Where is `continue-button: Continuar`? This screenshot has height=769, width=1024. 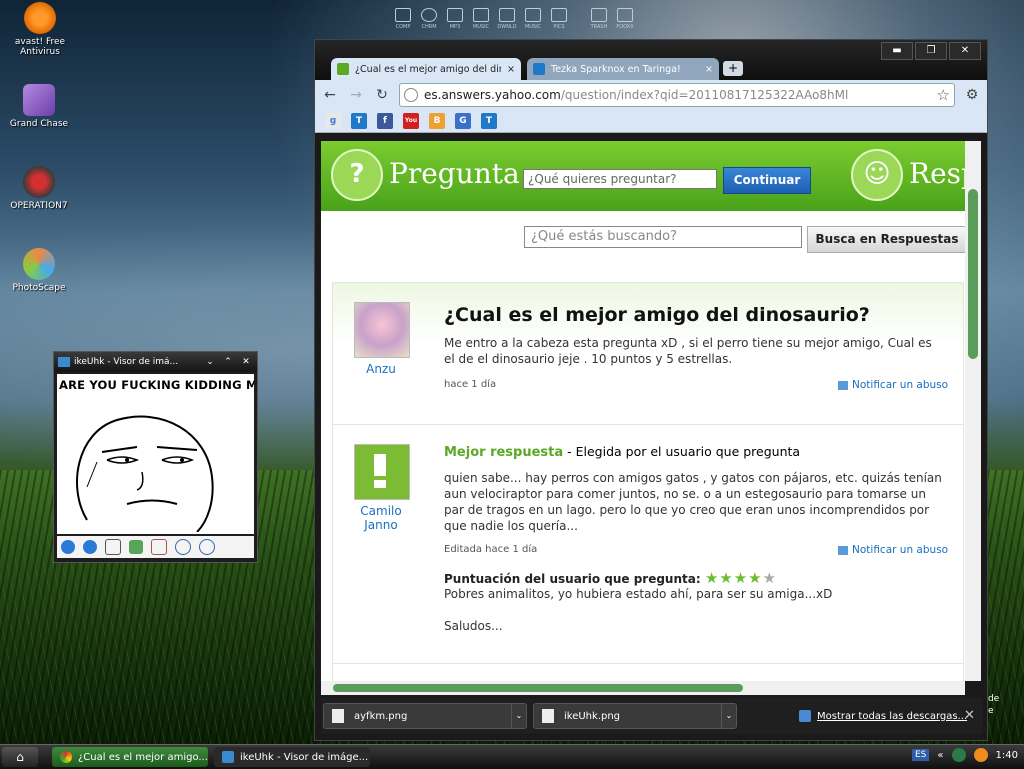
continue-button: Continuar is located at coordinates (767, 180).